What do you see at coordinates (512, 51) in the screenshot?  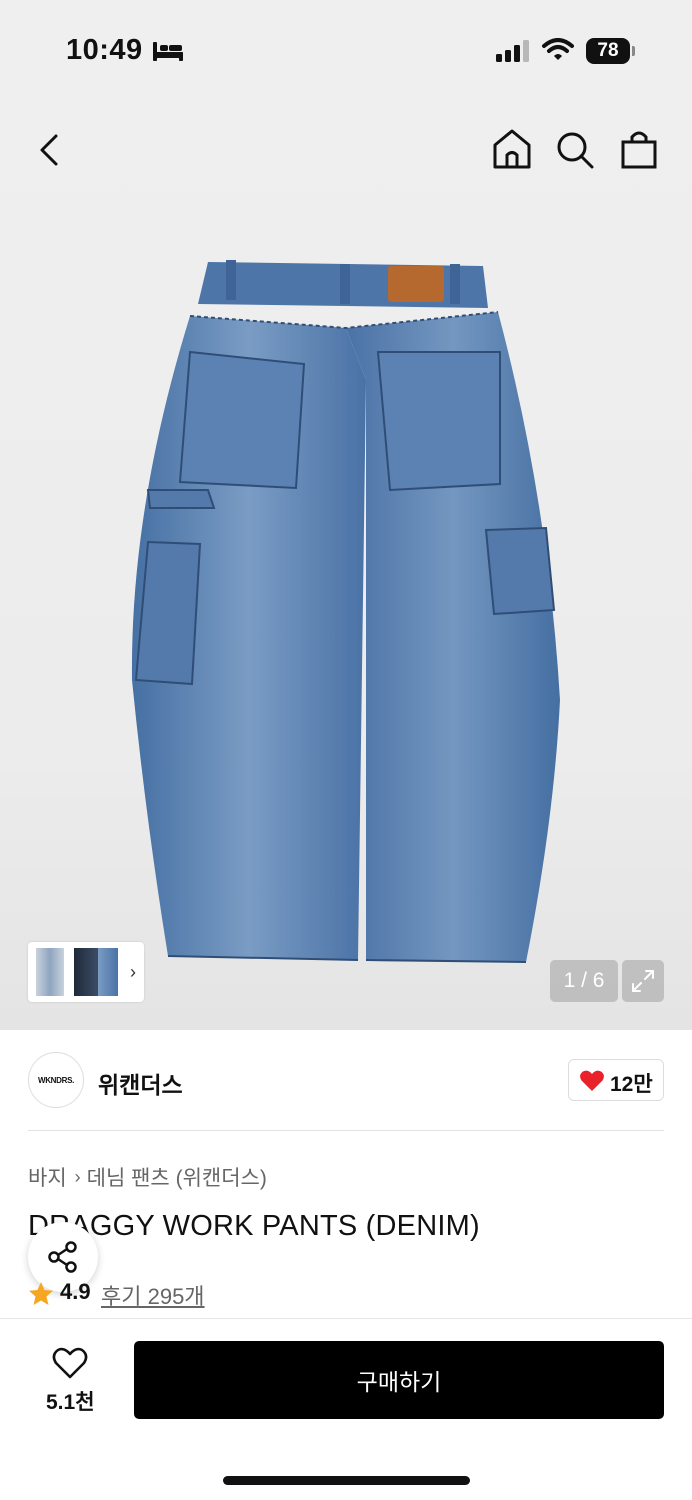 I see `signal-icon` at bounding box center [512, 51].